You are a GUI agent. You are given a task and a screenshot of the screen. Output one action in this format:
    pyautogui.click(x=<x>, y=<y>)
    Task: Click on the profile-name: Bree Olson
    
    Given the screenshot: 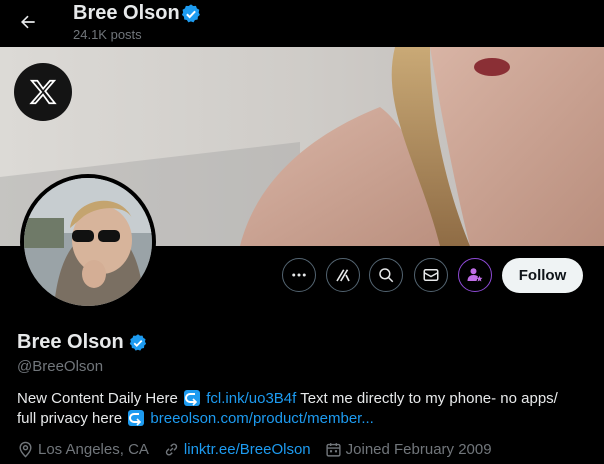 What is the action you would take?
    pyautogui.click(x=70, y=342)
    